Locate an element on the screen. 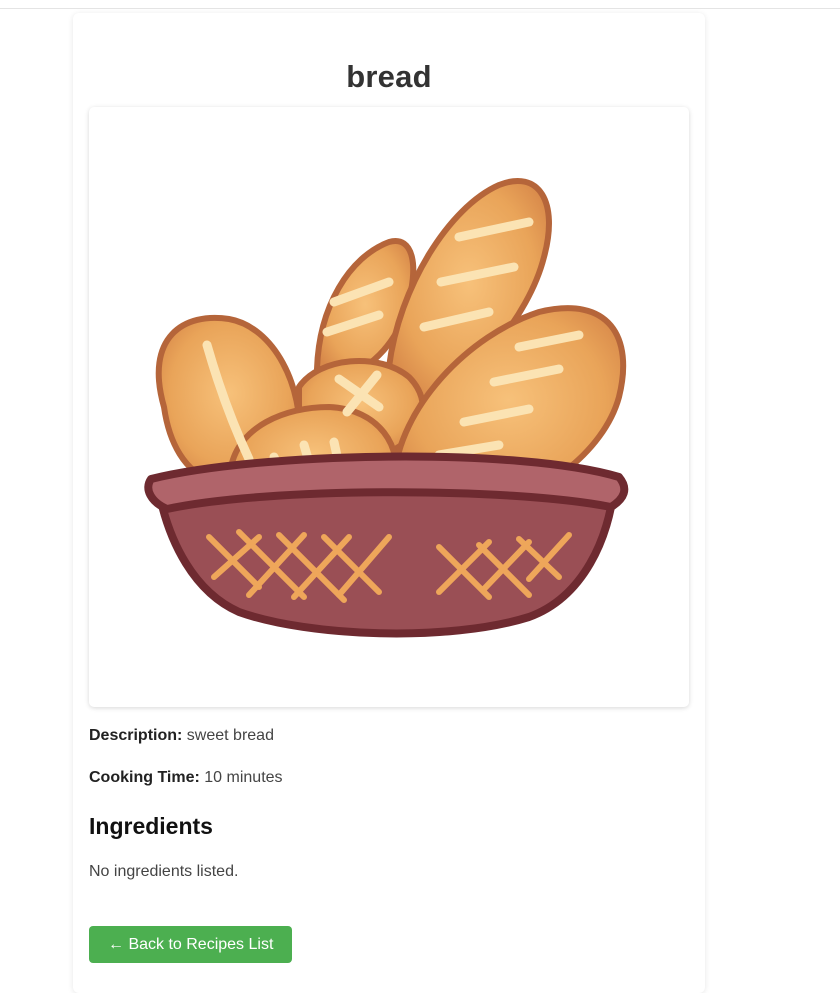 The height and width of the screenshot is (993, 840). description-value: sweet bread is located at coordinates (230, 735).